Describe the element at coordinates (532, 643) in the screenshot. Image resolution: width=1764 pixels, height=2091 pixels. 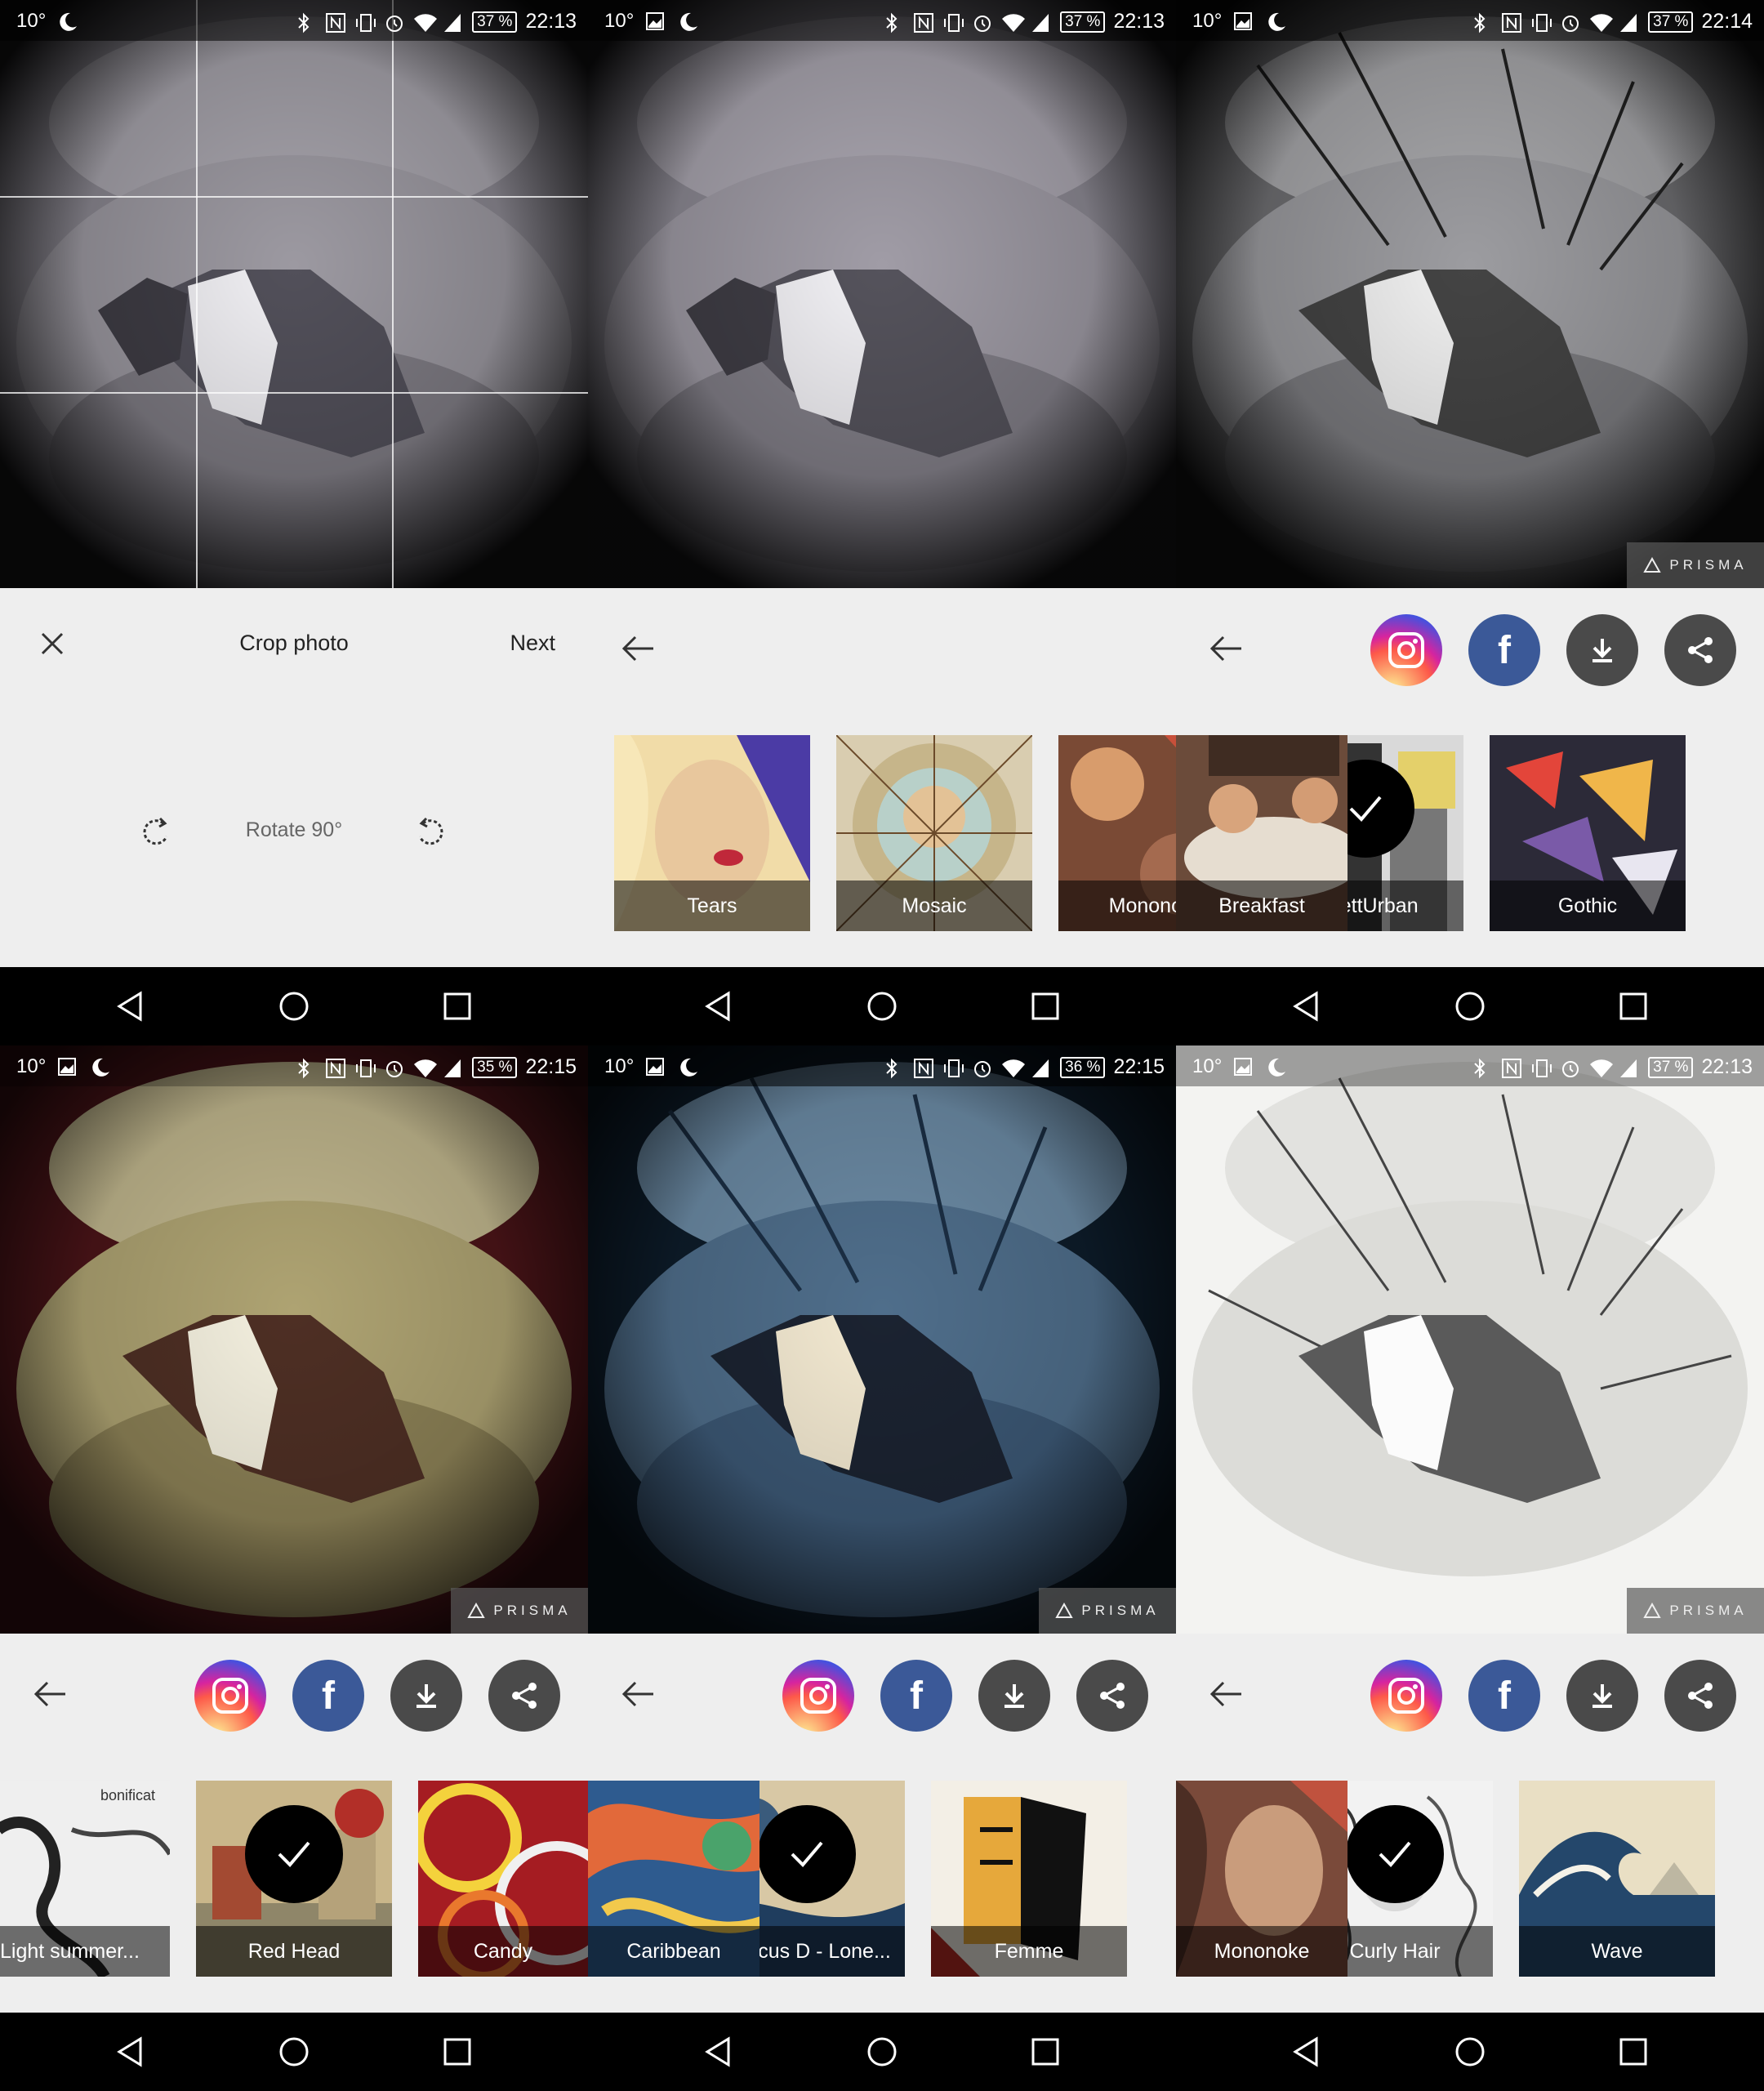
I see `next-button: Next` at that location.